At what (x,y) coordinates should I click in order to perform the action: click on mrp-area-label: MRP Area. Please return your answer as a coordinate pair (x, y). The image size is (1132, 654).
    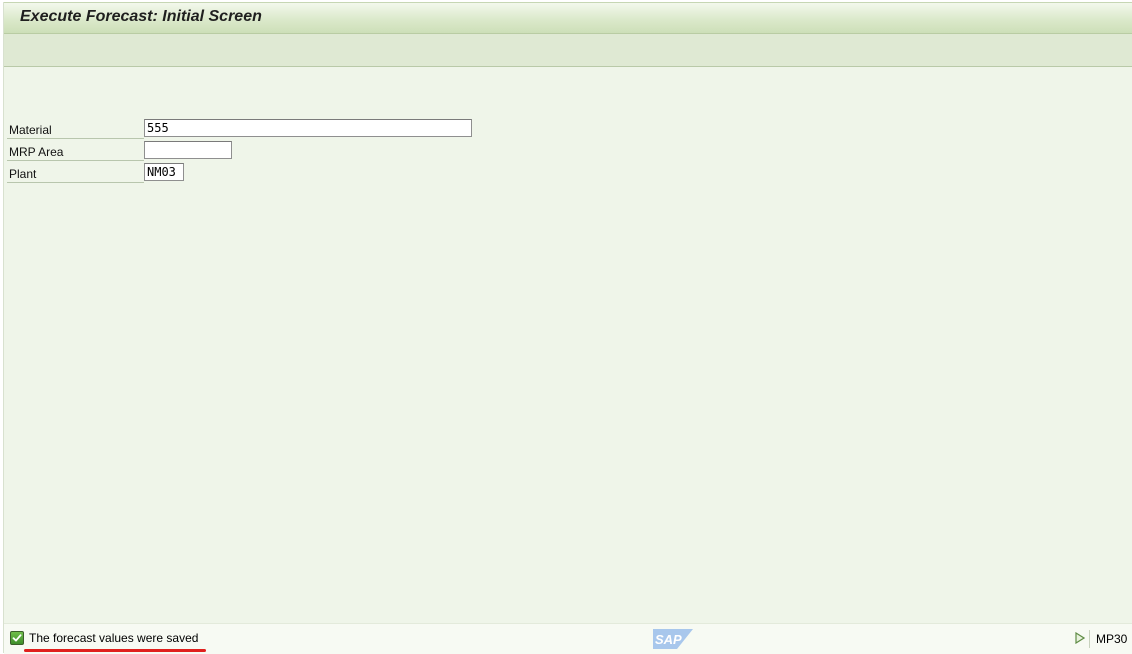
    Looking at the image, I should click on (36, 152).